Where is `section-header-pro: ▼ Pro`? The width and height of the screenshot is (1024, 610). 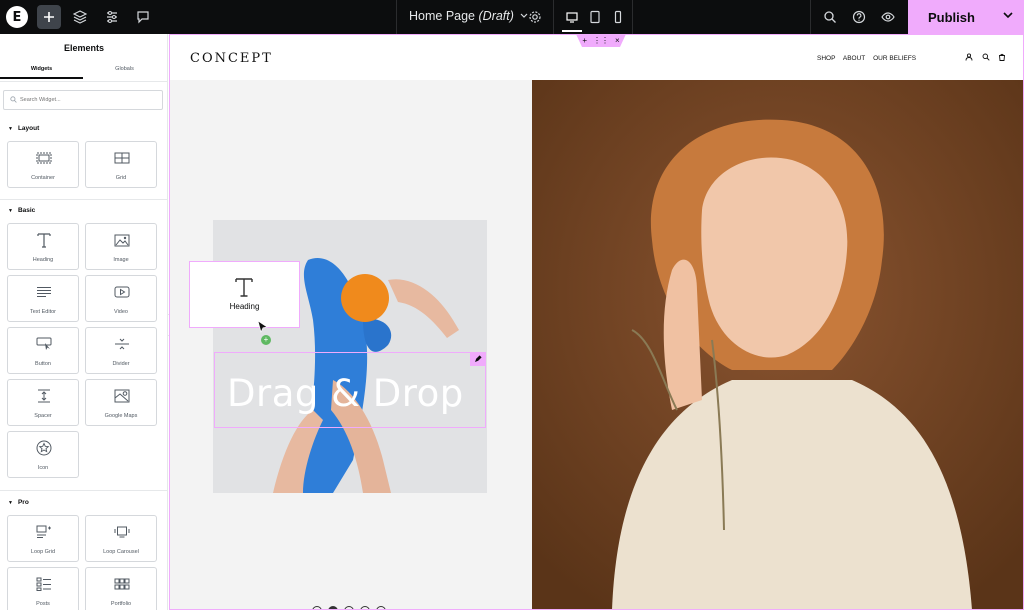
section-header-pro: ▼ Pro is located at coordinates (18, 502).